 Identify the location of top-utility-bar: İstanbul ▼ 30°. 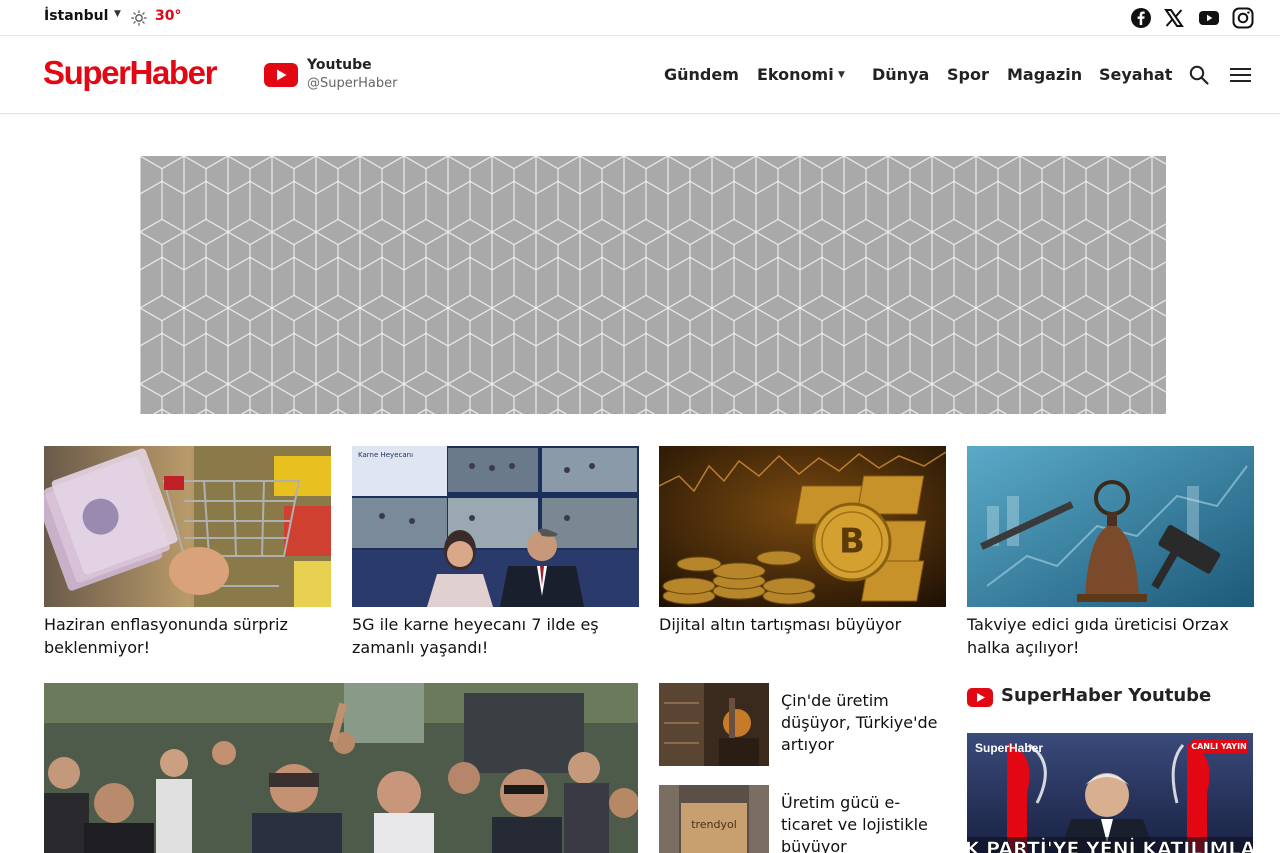
(640, 18).